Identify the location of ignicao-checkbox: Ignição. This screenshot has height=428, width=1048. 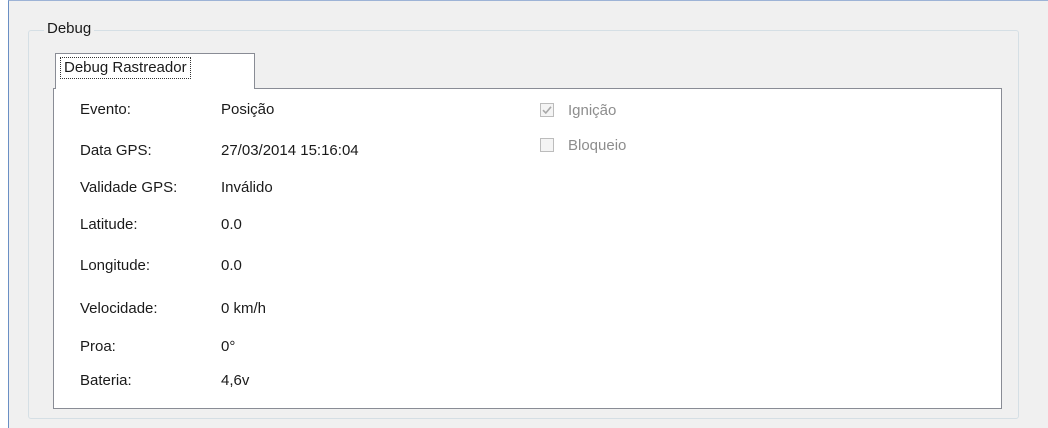
(578, 110).